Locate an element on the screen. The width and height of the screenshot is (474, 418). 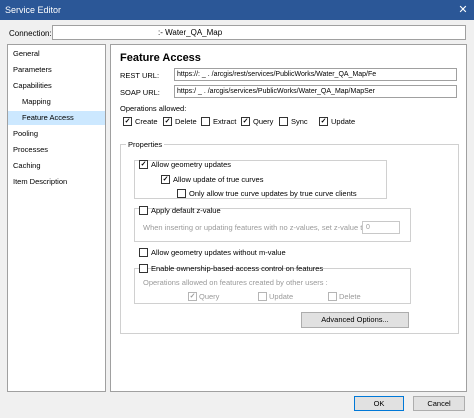
query-label: Query is located at coordinates (263, 121).